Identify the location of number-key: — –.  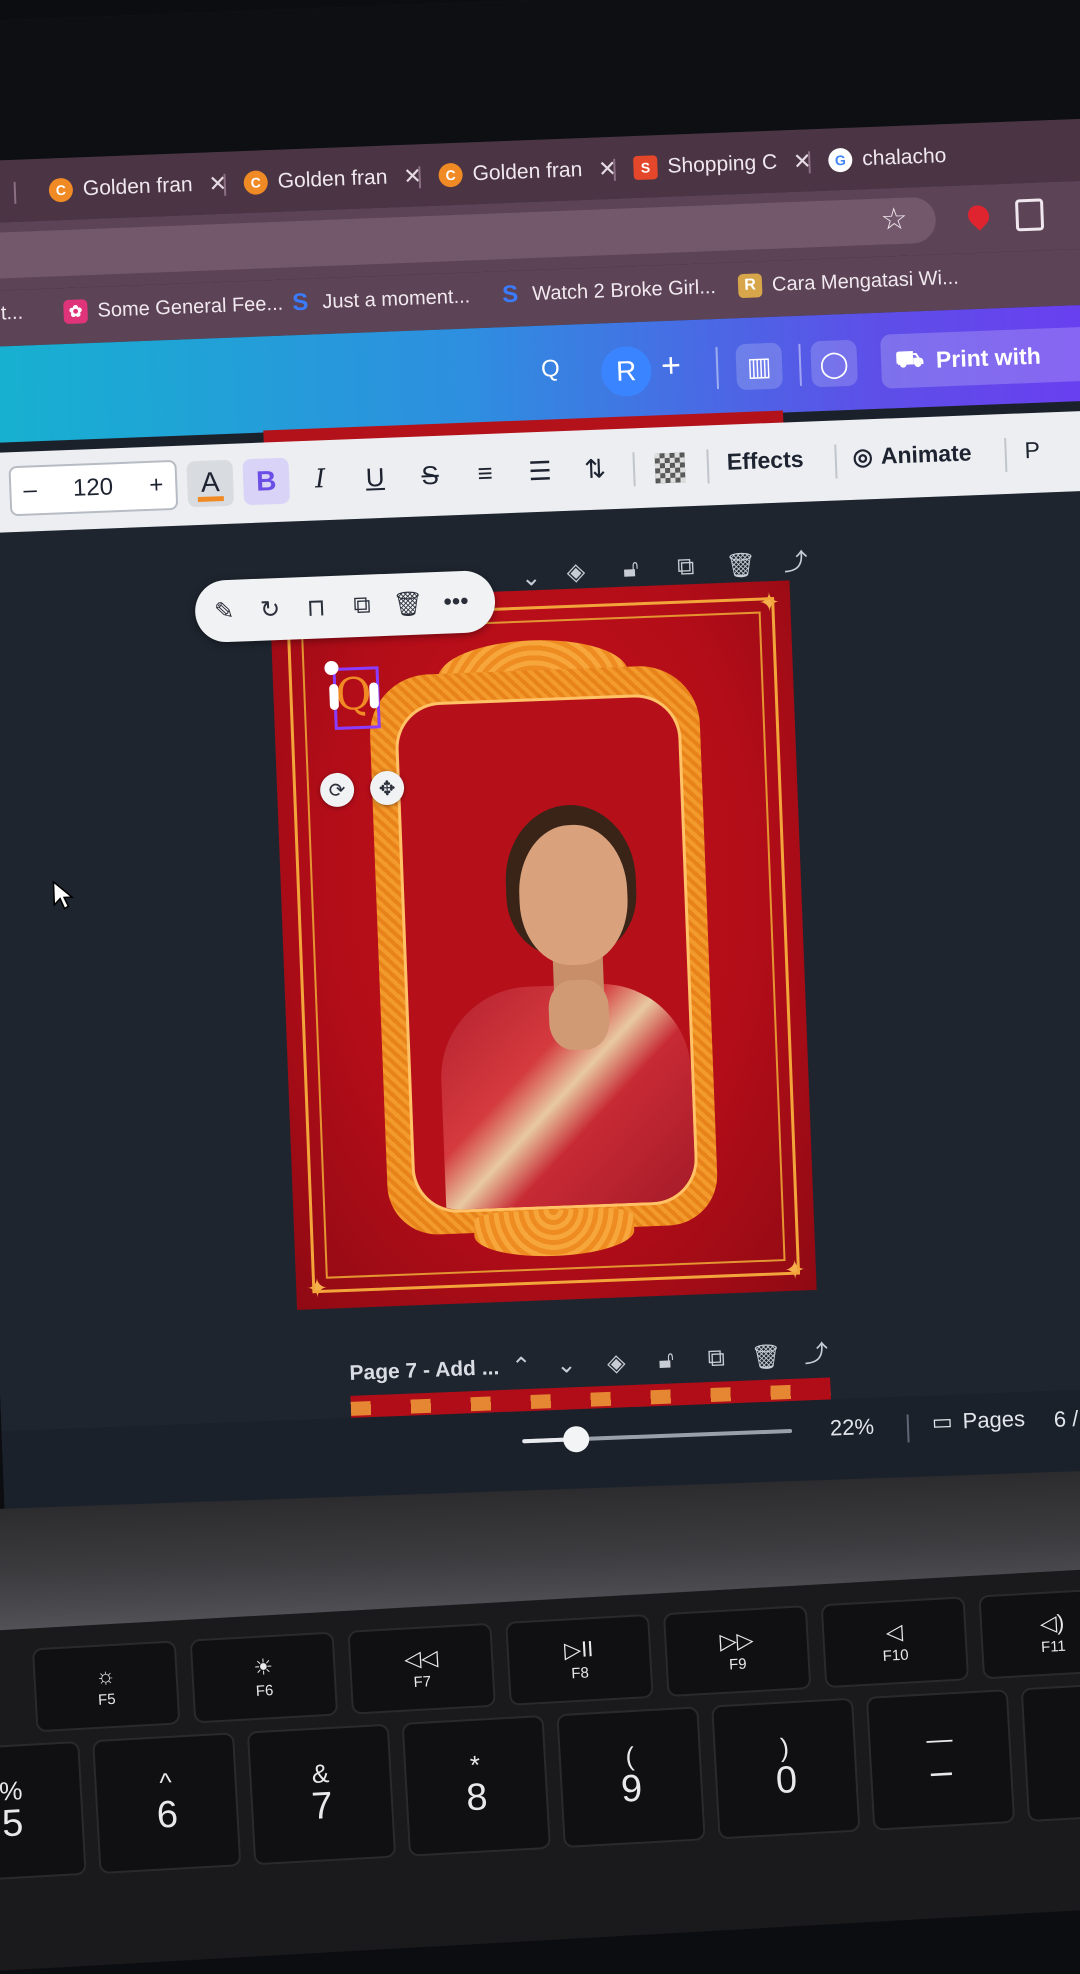
(940, 1760).